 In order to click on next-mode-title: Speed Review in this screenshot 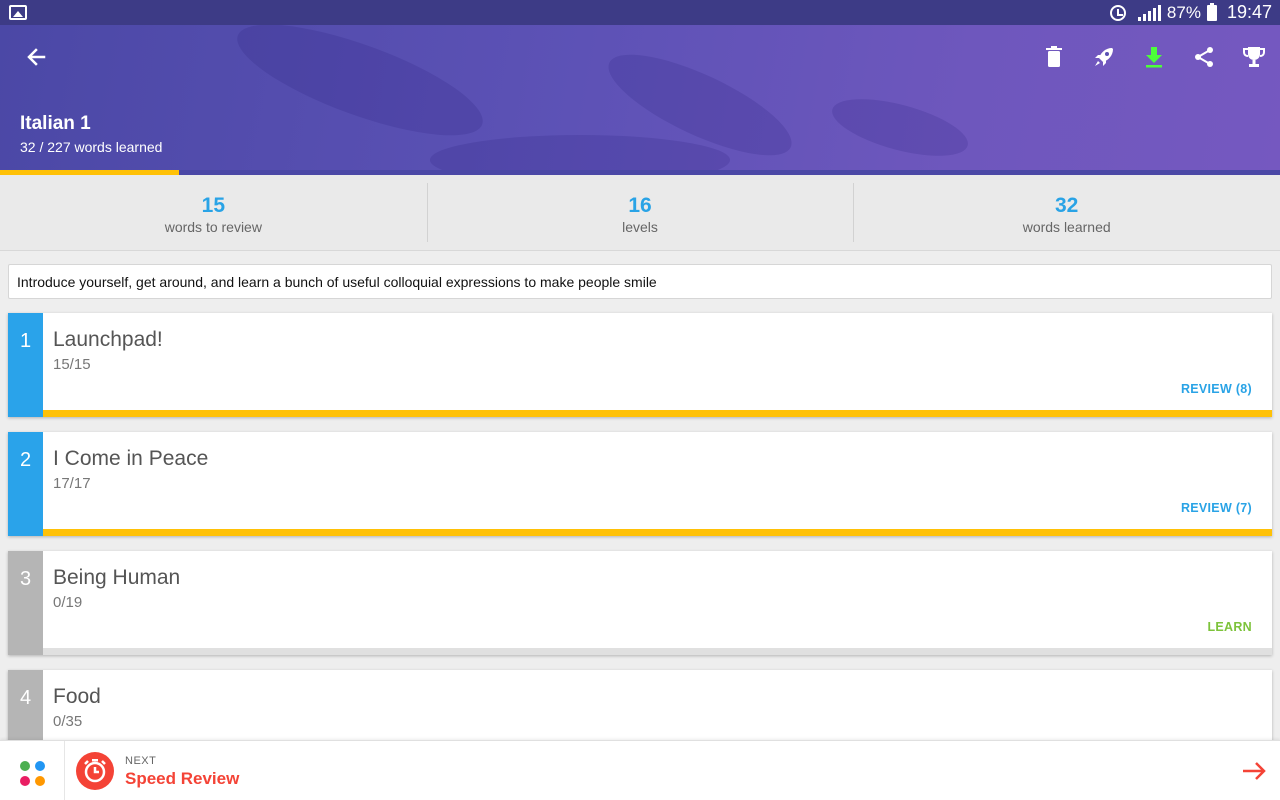, I will do `click(182, 779)`.